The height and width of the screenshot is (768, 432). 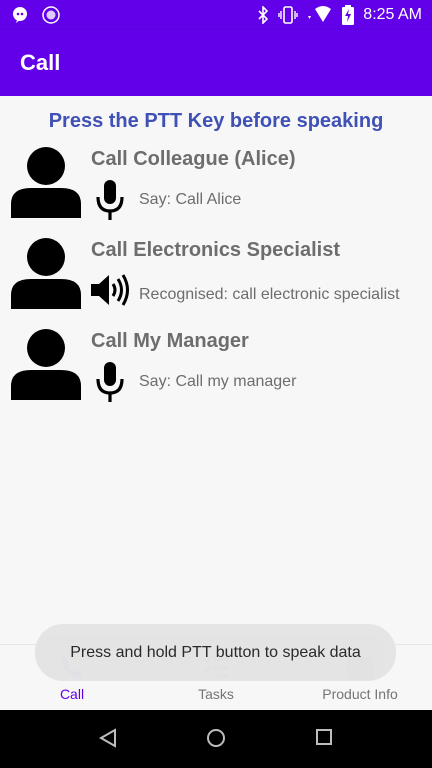 What do you see at coordinates (392, 14) in the screenshot?
I see `status-time: 8:25 AM` at bounding box center [392, 14].